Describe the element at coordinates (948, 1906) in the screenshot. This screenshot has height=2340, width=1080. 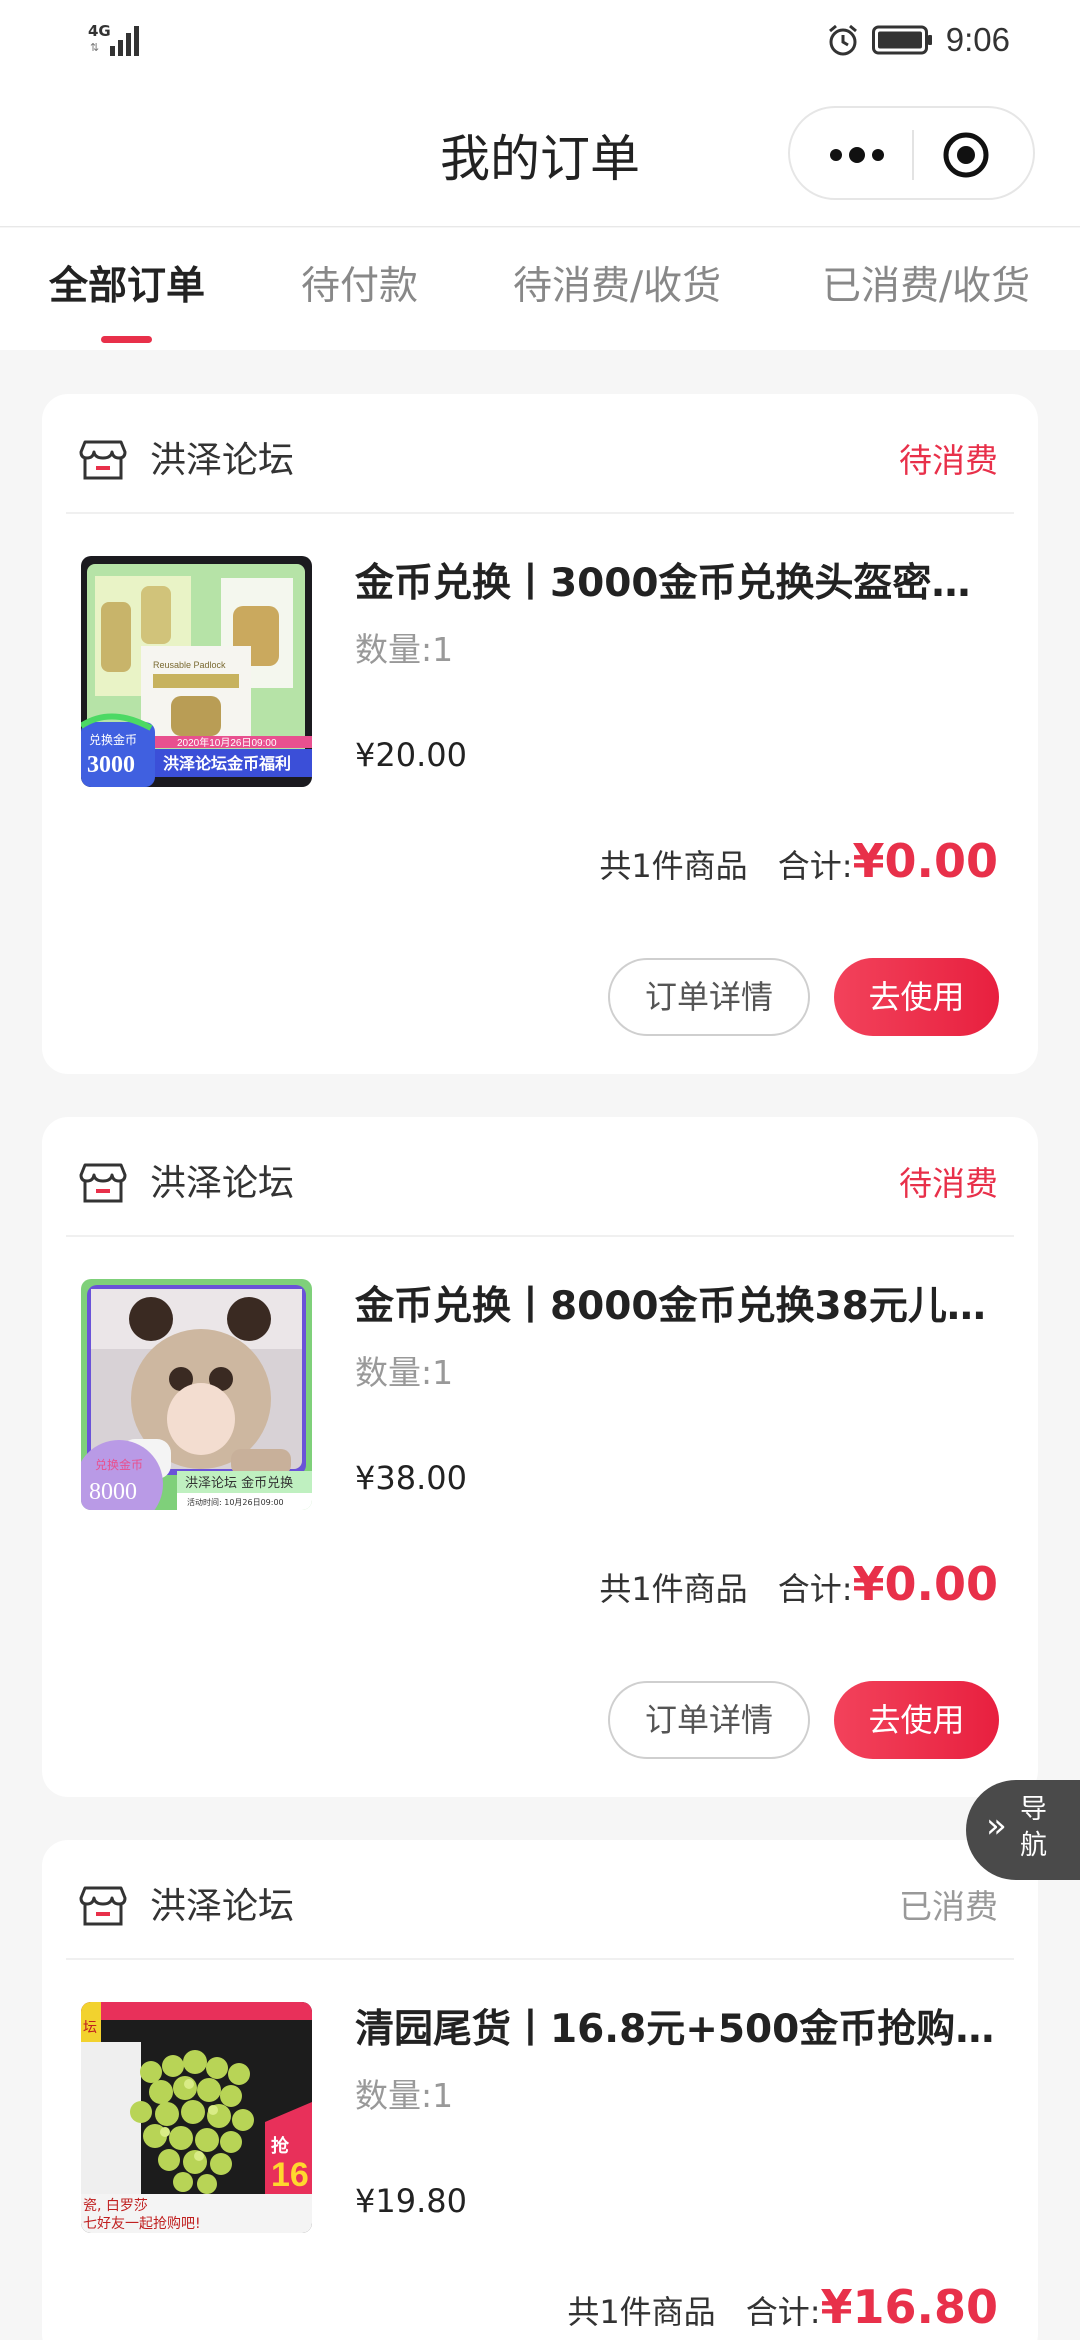
I see `order-status: 已消费` at that location.